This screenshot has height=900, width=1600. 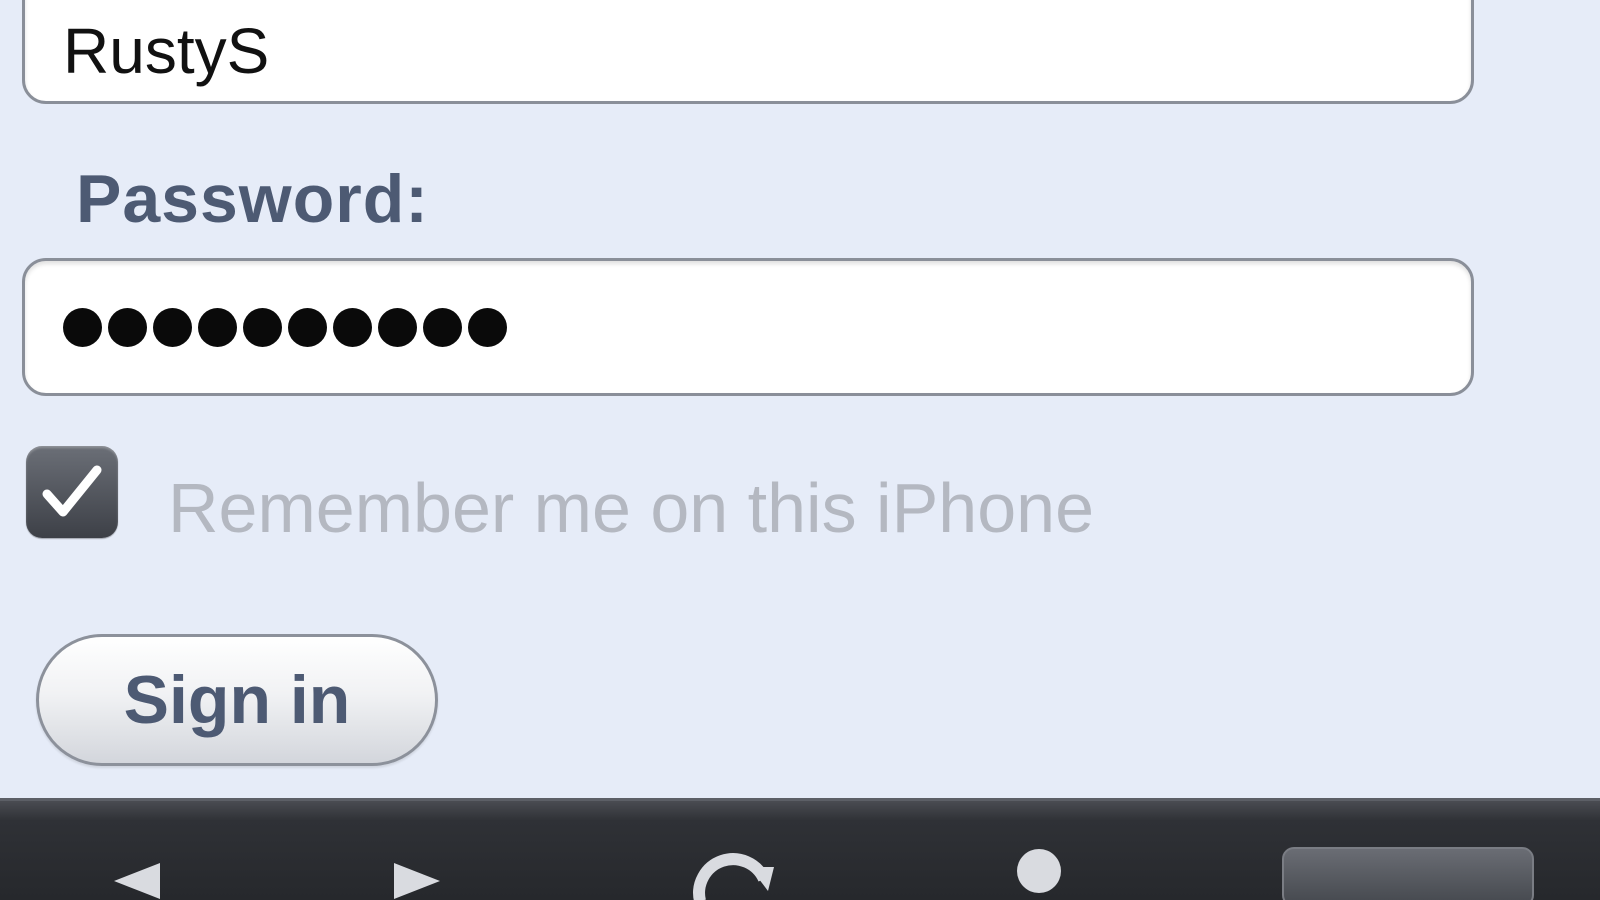 I want to click on browser-toolbar, so click(x=800, y=849).